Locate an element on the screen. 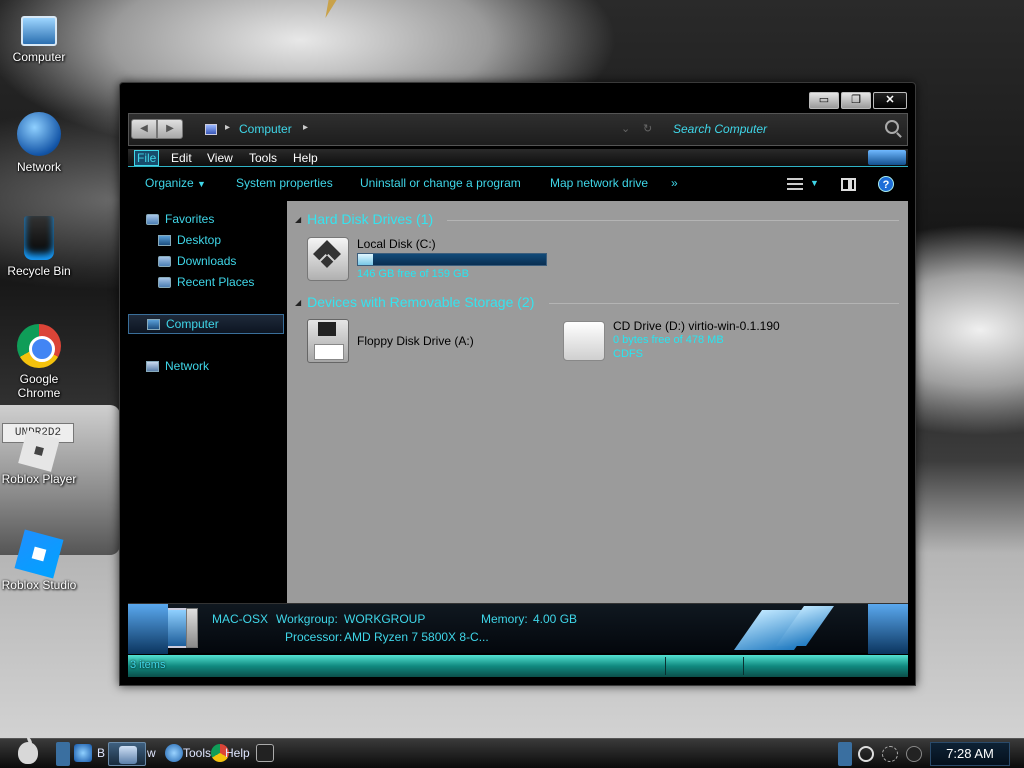  drive-free-space: 146 GB free of 159 GB is located at coordinates (413, 274).